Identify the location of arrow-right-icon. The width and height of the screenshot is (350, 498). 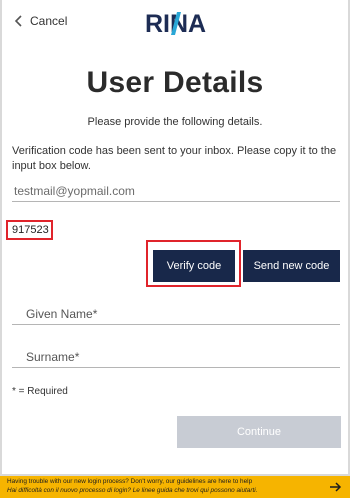
(336, 487).